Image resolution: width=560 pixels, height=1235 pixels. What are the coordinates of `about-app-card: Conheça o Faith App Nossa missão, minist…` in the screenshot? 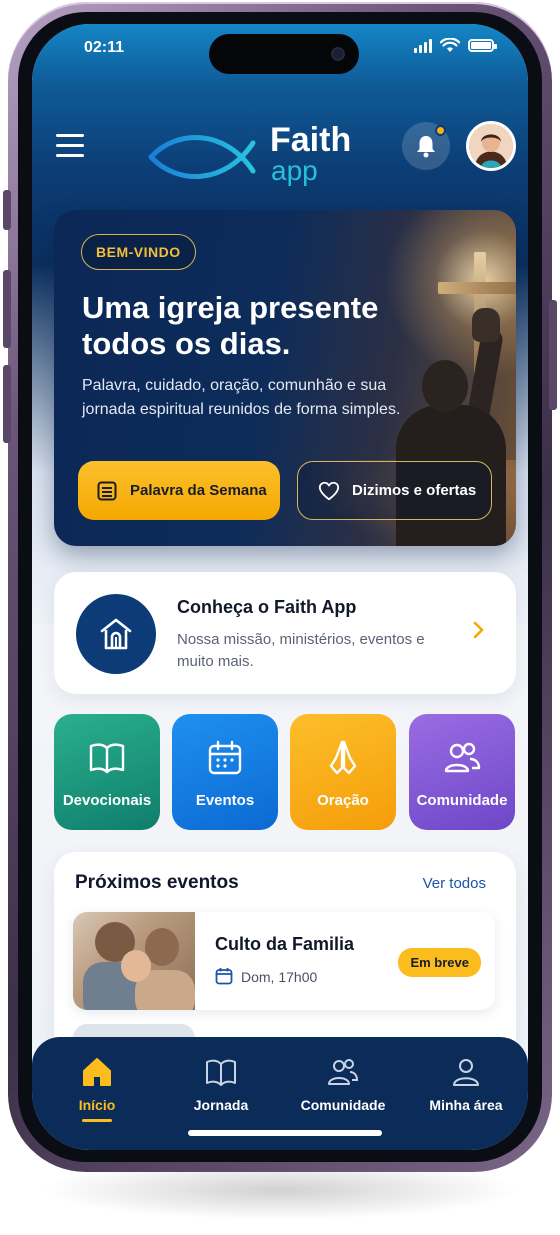 It's located at (285, 633).